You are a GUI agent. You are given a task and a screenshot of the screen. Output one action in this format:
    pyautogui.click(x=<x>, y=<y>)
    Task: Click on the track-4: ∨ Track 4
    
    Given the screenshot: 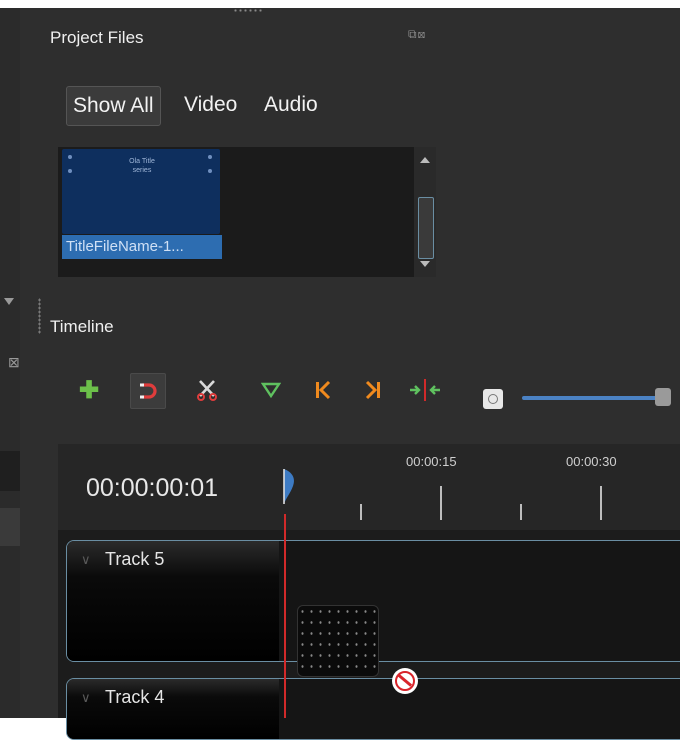 What is the action you would take?
    pyautogui.click(x=373, y=709)
    